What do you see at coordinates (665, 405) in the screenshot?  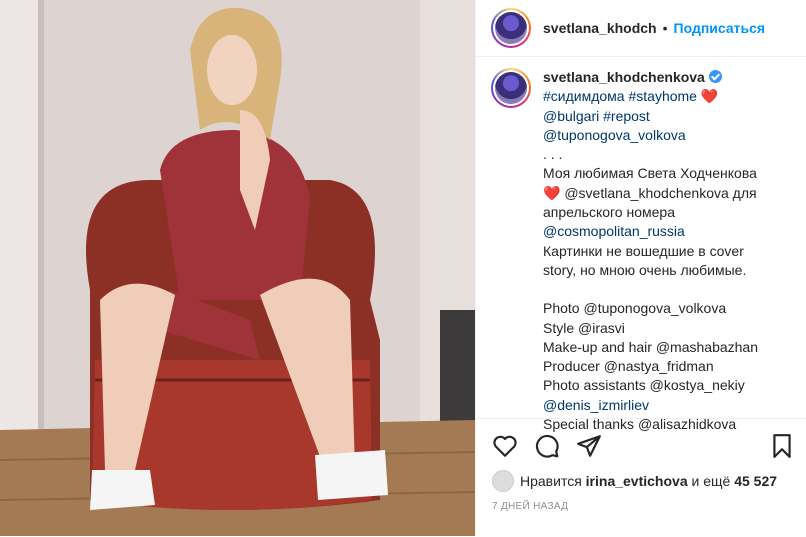 I see `caption-line: @denis_izmirliev` at bounding box center [665, 405].